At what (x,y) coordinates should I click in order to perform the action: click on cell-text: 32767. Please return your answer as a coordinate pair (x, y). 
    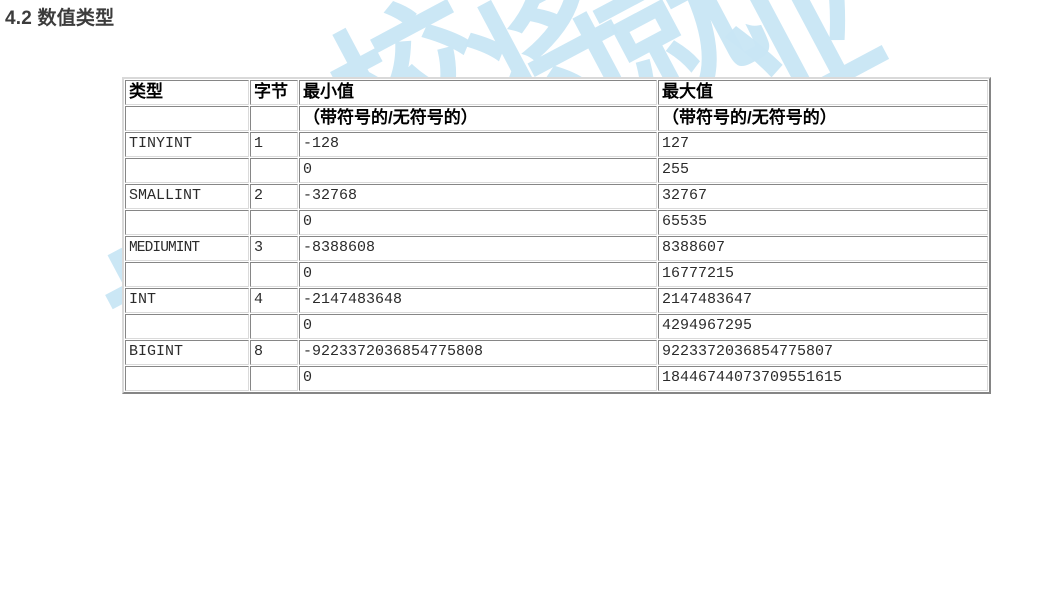
    Looking at the image, I should click on (685, 195).